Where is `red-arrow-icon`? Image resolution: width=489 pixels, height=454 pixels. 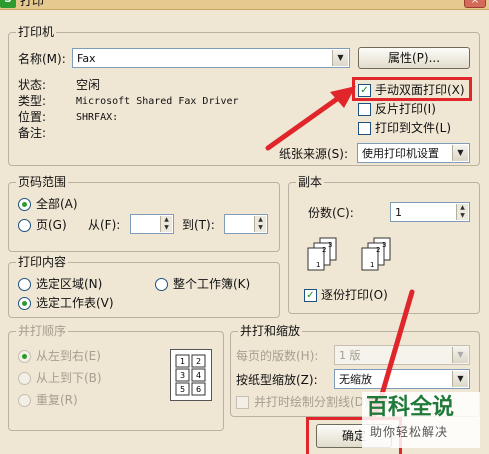
red-arrow-icon is located at coordinates (310, 118).